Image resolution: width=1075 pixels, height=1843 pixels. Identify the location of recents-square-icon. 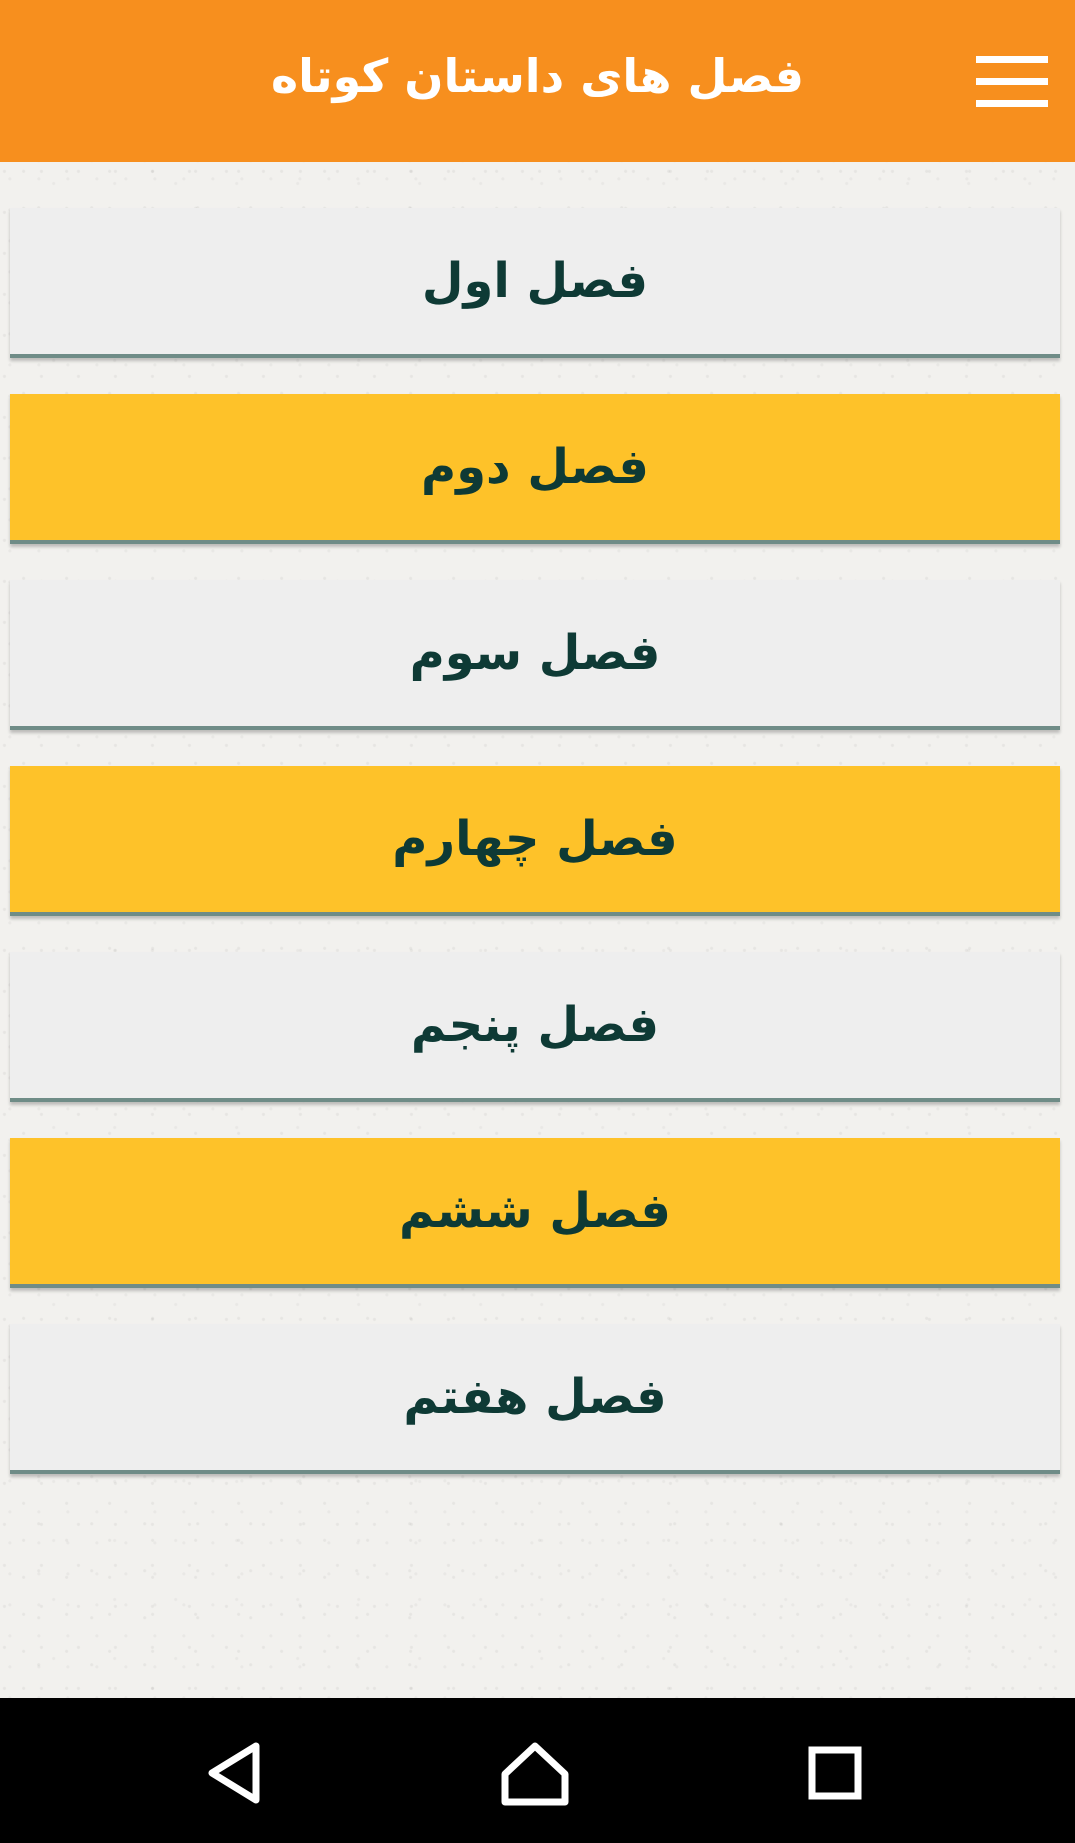
(835, 1773).